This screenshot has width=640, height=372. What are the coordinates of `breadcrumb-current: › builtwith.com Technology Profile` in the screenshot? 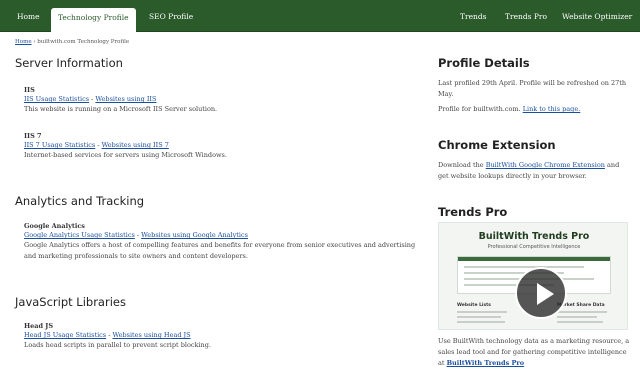 It's located at (81, 42).